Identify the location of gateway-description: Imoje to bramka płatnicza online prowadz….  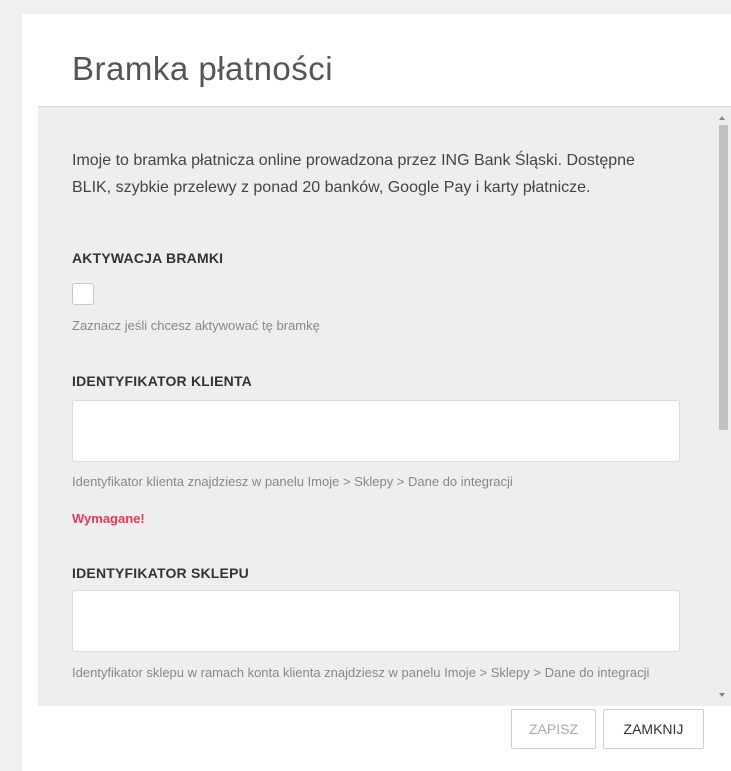
(353, 174).